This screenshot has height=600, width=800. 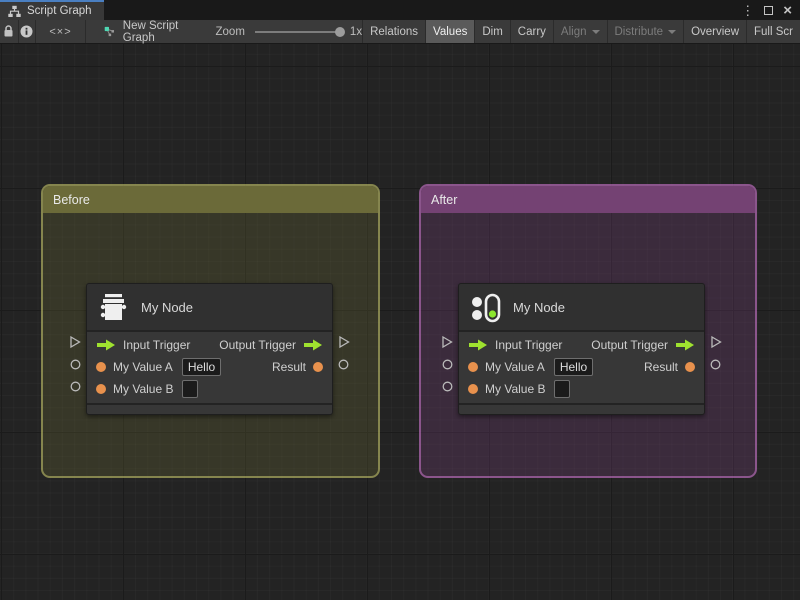 I want to click on align-dropdown: Align, so click(x=579, y=31).